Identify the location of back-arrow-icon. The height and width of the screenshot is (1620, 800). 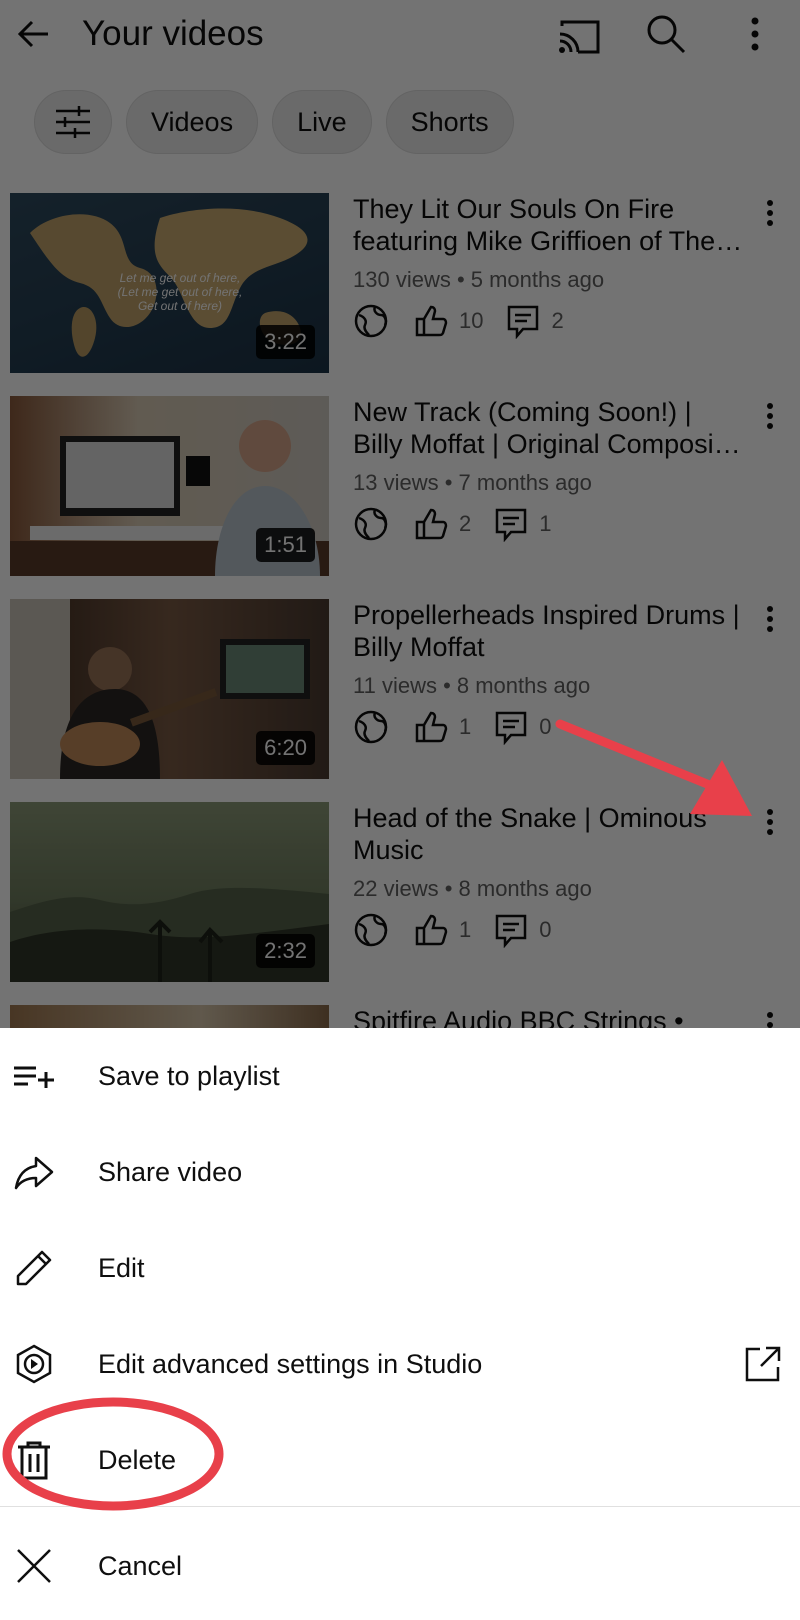
(32, 34).